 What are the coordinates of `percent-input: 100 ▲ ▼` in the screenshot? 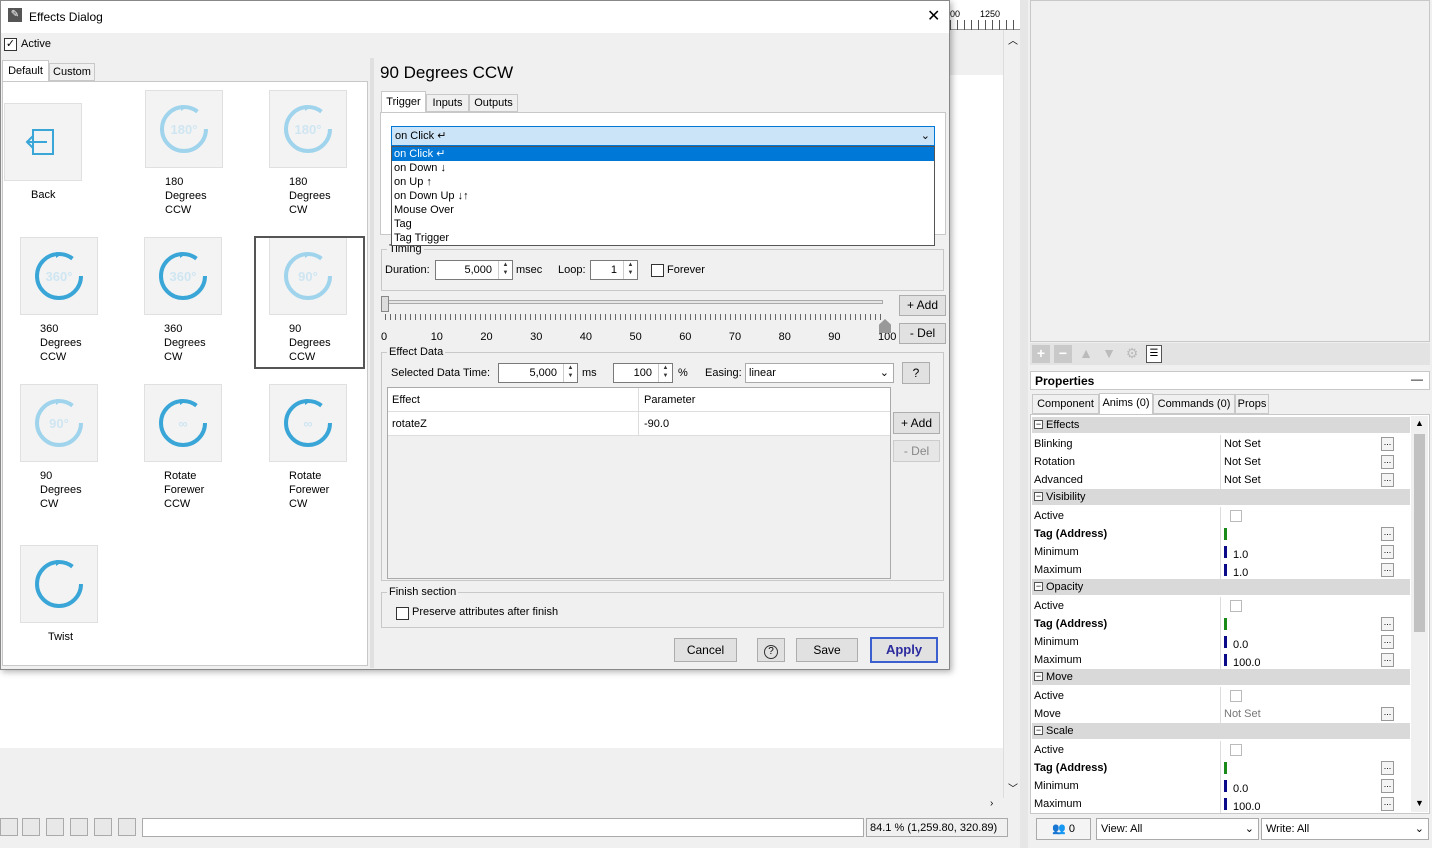 It's located at (643, 373).